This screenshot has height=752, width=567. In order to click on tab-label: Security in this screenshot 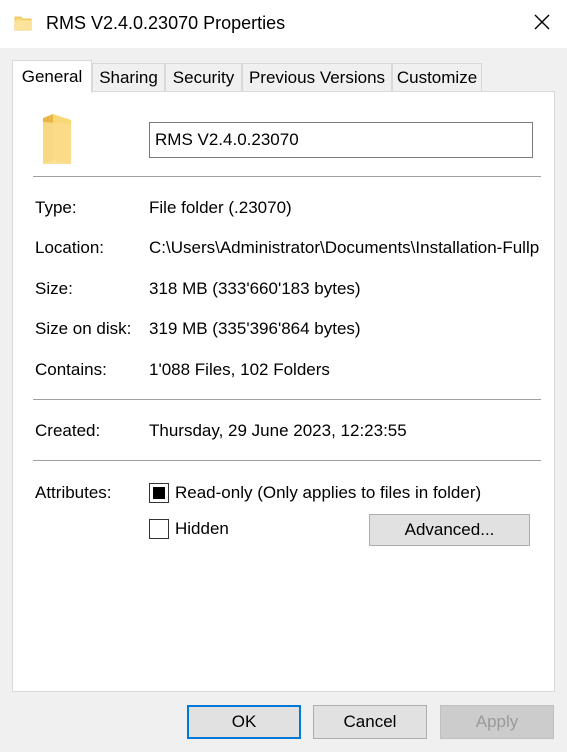, I will do `click(203, 77)`.